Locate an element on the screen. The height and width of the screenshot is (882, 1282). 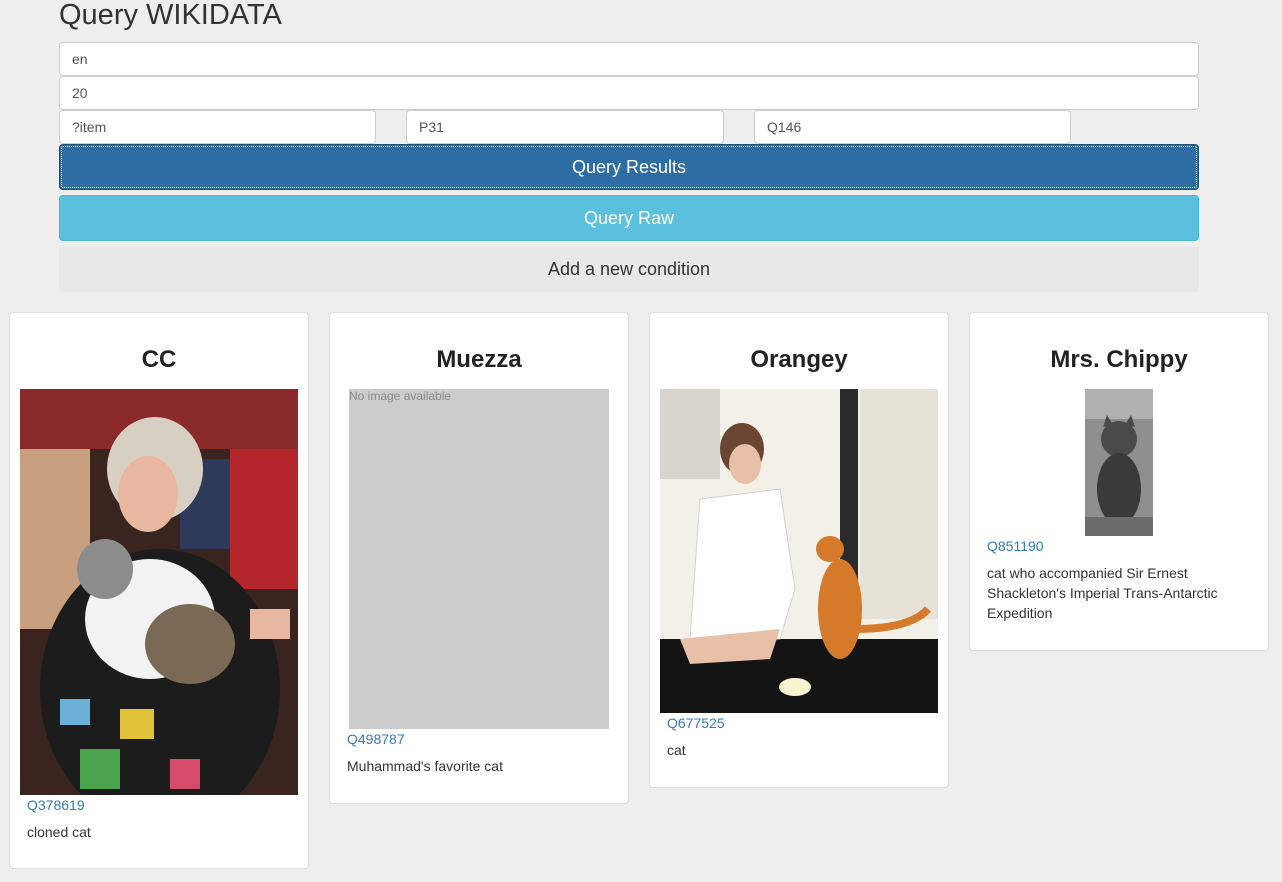
limit-input is located at coordinates (629, 93).